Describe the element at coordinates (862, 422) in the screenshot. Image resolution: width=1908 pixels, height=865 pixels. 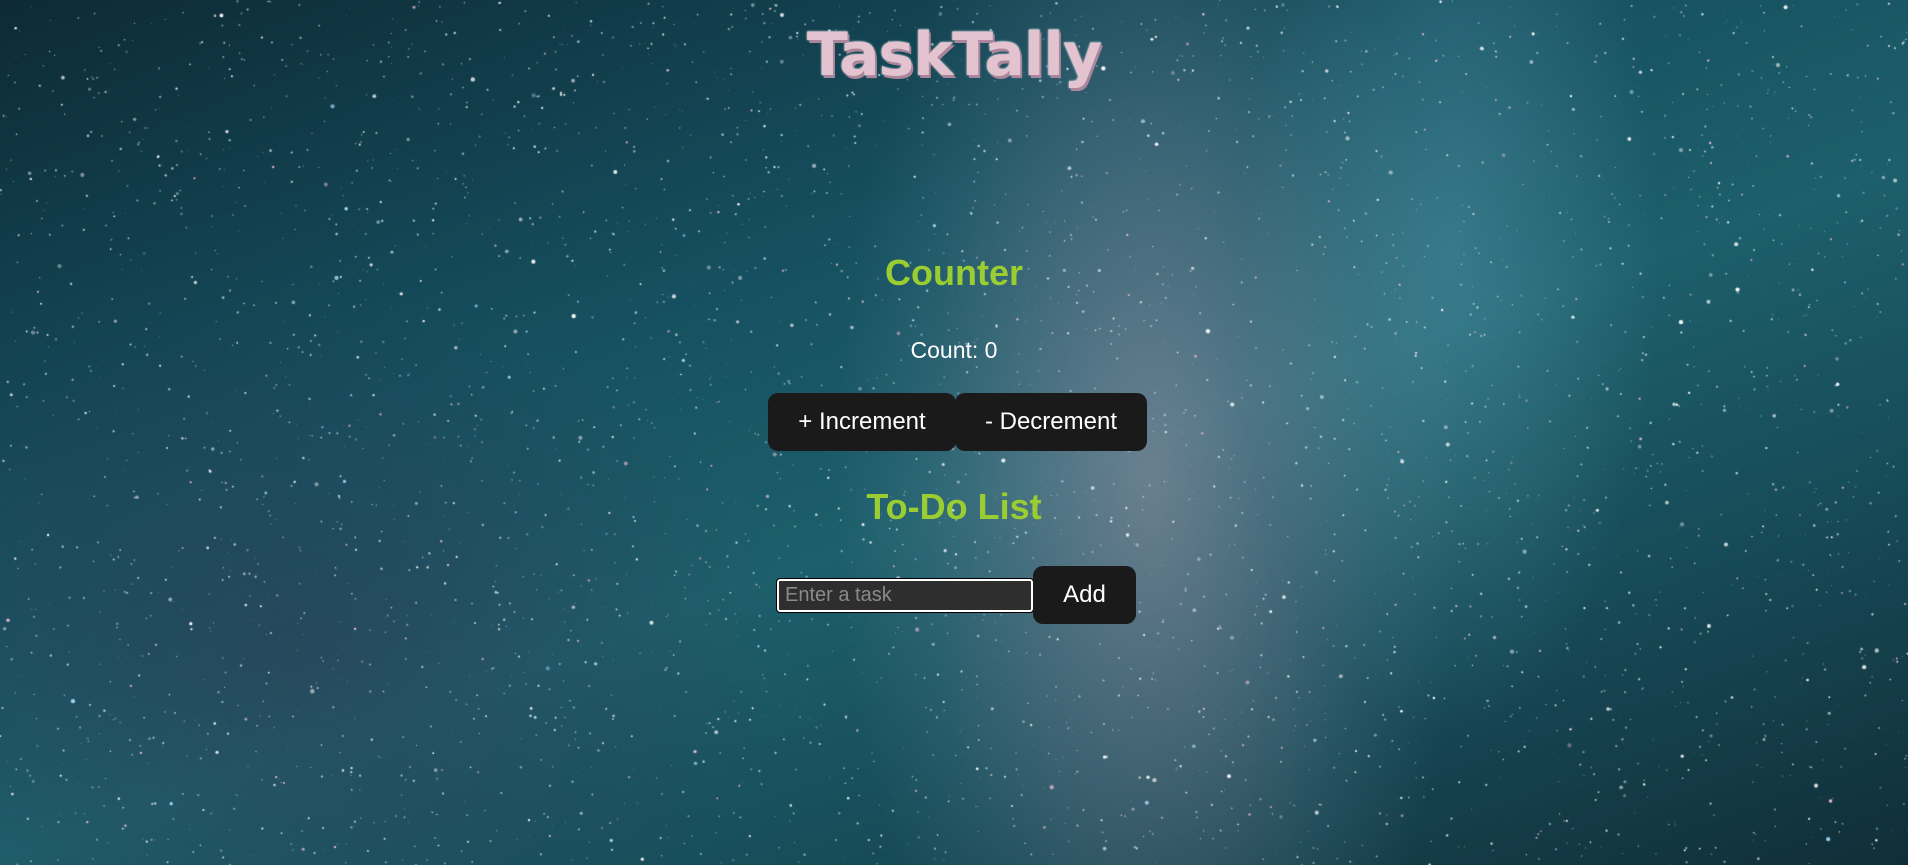
I see `increment-button: + Increment` at that location.